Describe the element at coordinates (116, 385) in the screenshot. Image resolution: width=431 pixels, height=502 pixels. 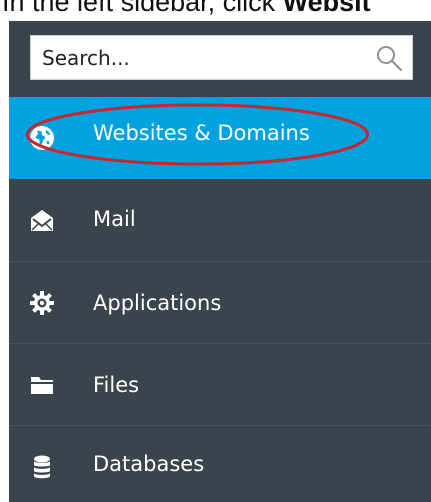
I see `sidebar-item-label: Files` at that location.